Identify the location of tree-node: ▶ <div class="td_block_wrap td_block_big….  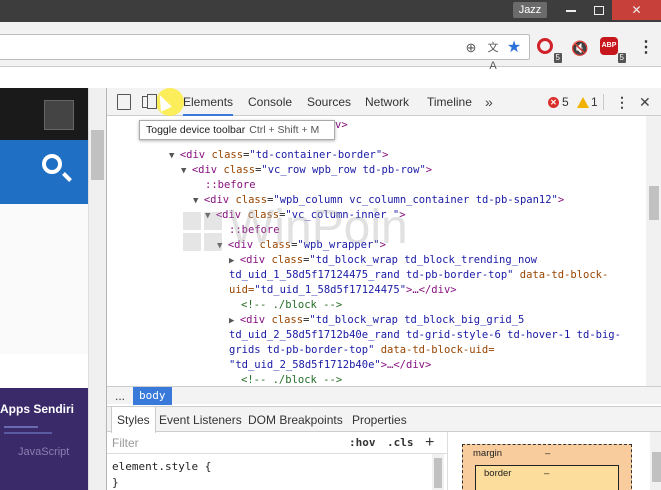
(376, 320).